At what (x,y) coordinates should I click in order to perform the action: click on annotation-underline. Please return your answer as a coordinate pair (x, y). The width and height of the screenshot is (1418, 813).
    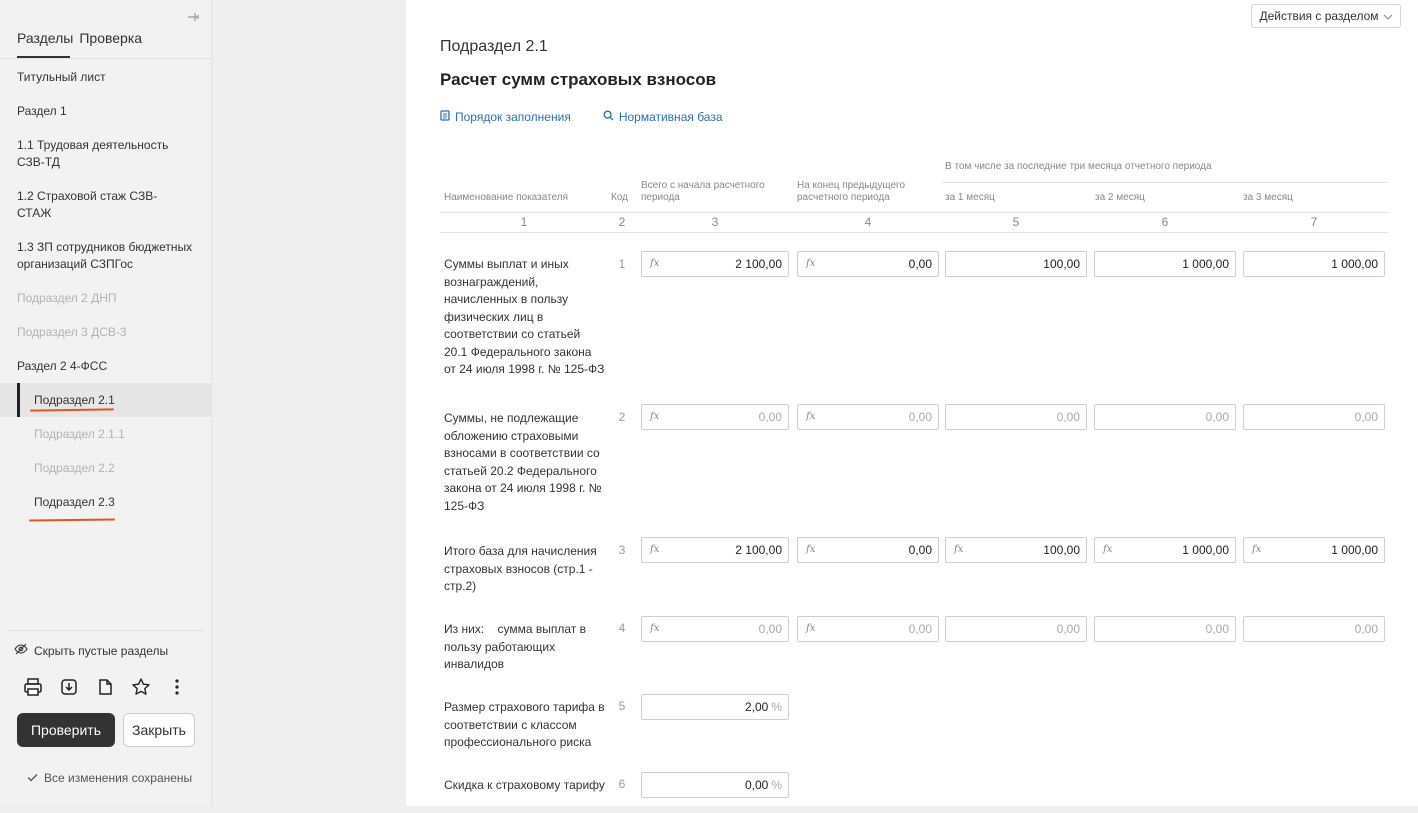
    Looking at the image, I should click on (72, 520).